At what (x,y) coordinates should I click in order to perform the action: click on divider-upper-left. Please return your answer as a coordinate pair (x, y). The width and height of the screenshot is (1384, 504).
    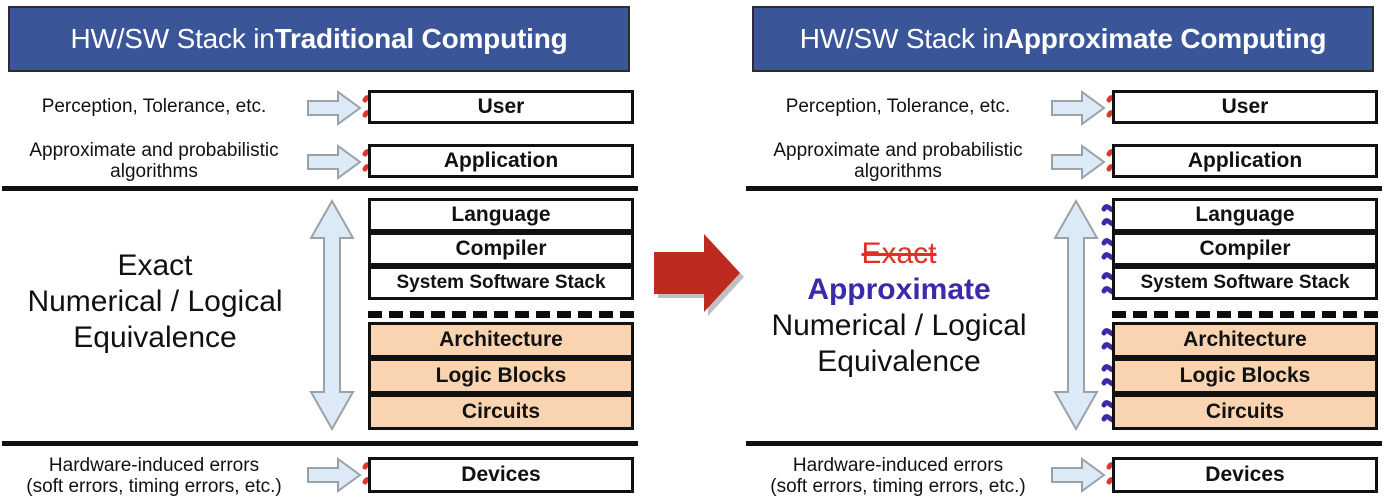
    Looking at the image, I should click on (320, 188).